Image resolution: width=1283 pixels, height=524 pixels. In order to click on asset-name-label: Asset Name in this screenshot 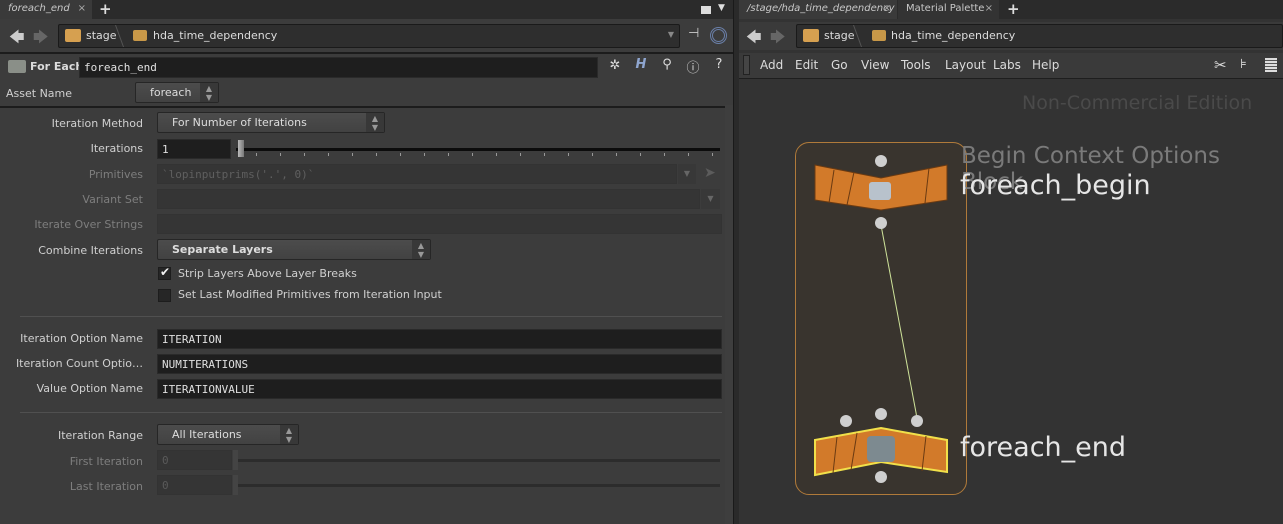, I will do `click(39, 93)`.